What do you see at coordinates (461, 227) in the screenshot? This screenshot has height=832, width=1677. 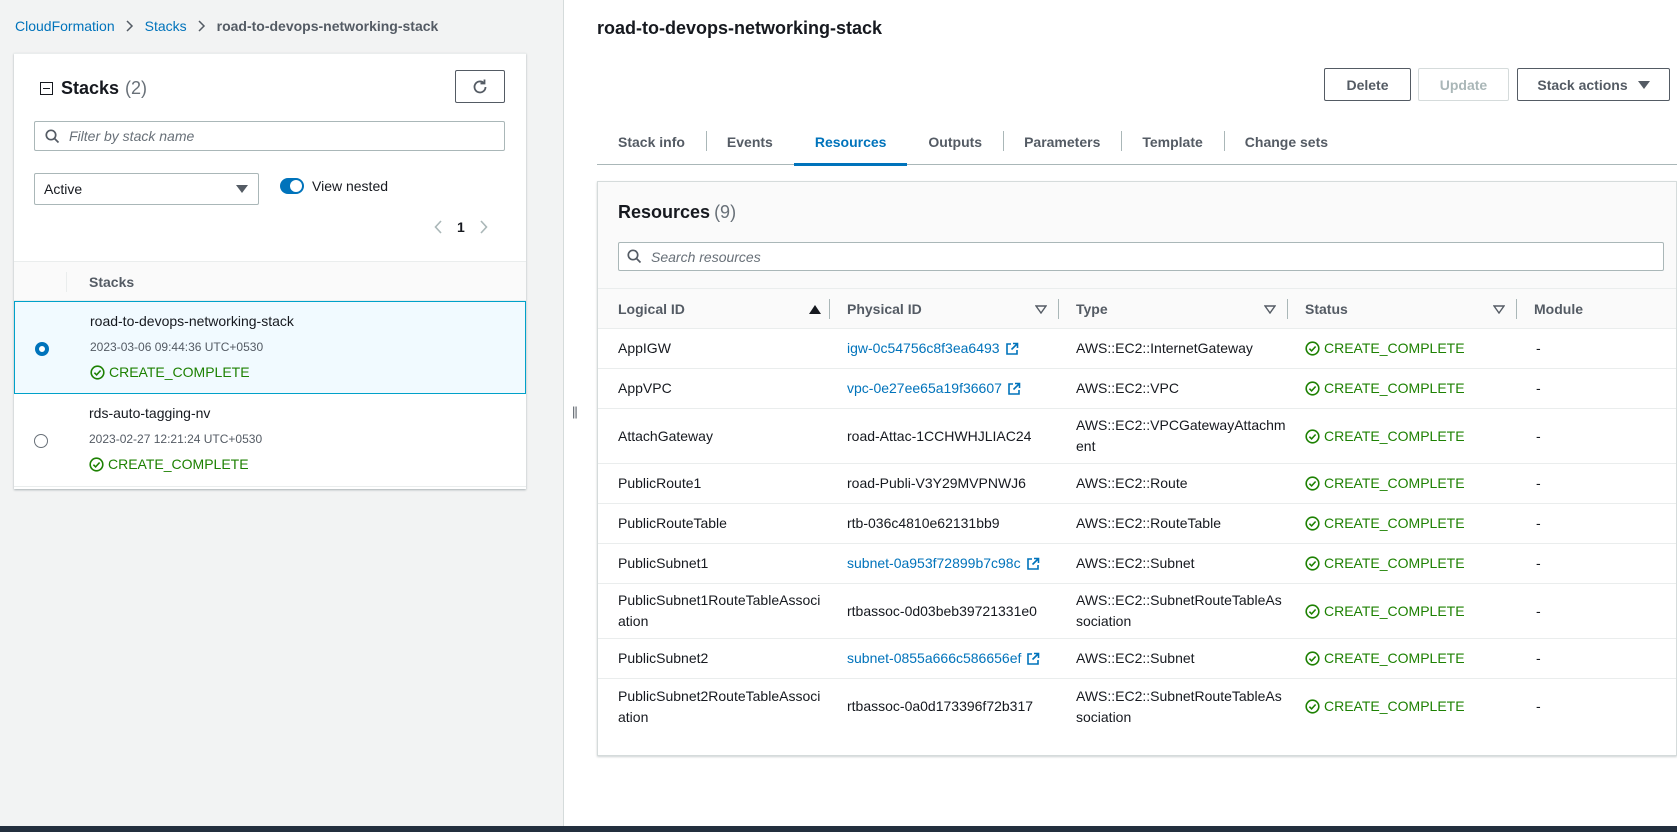 I see `page-number: 1` at bounding box center [461, 227].